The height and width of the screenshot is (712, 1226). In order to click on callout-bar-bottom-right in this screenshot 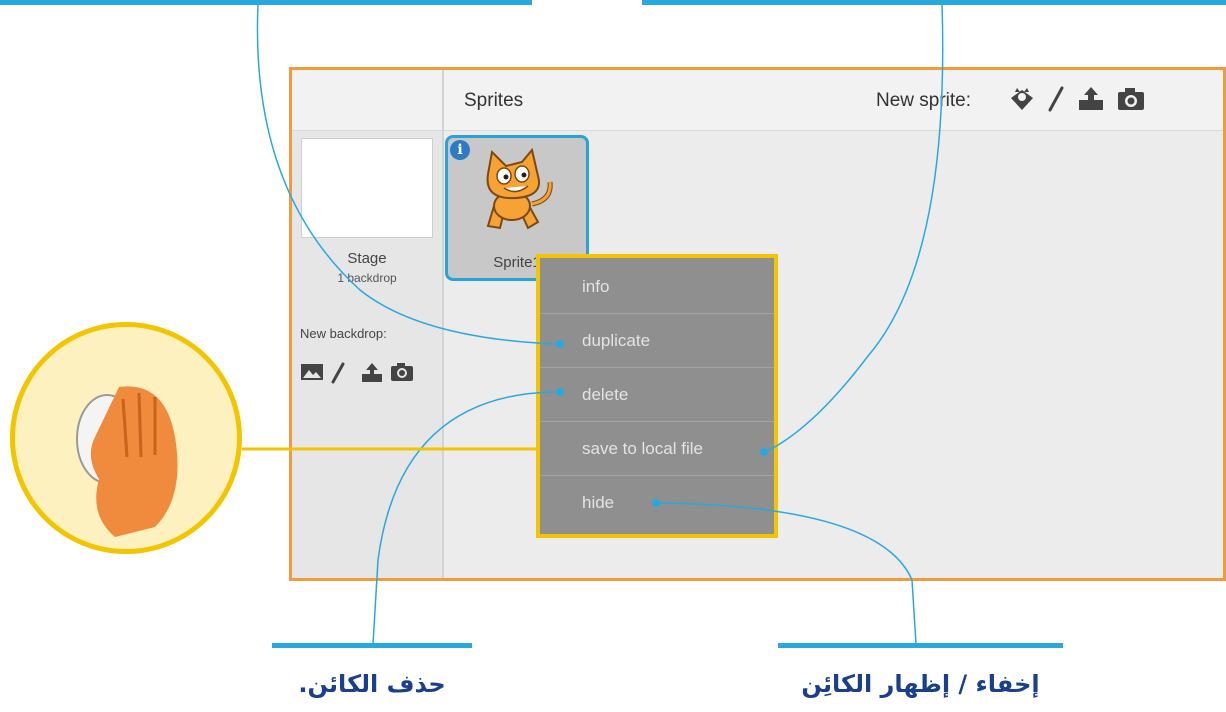, I will do `click(920, 645)`.